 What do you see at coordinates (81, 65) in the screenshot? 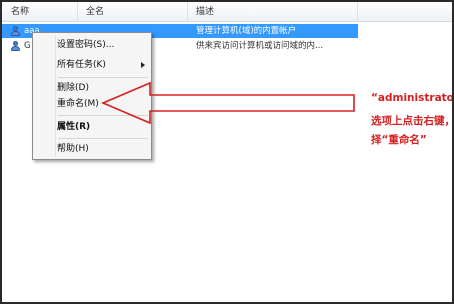
I see `menu-item-label: 所有任务(K)` at bounding box center [81, 65].